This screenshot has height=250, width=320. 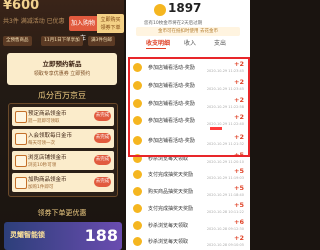 I want to click on record-time: 2020-10-28 09:10:05, so click(x=225, y=245).